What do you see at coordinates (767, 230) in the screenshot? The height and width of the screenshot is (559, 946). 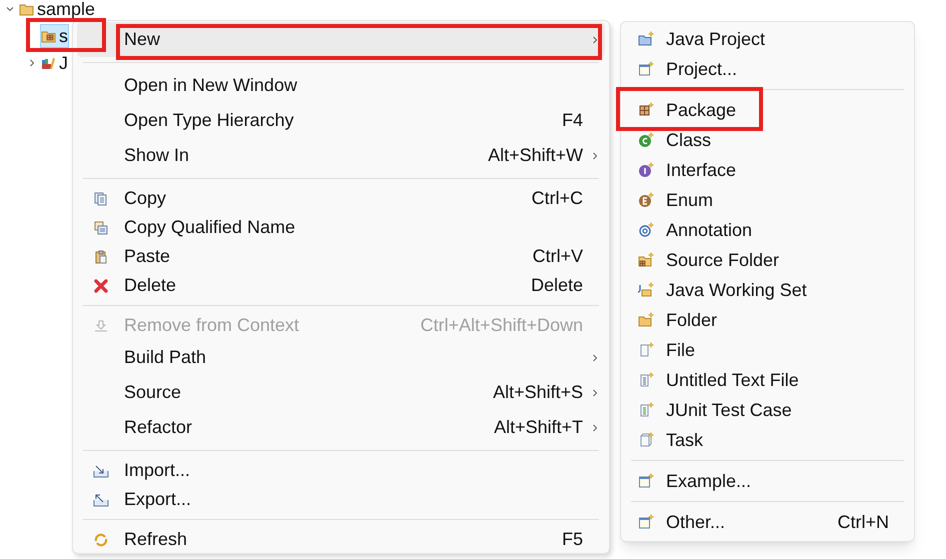 I see `menu-item: Annotation` at bounding box center [767, 230].